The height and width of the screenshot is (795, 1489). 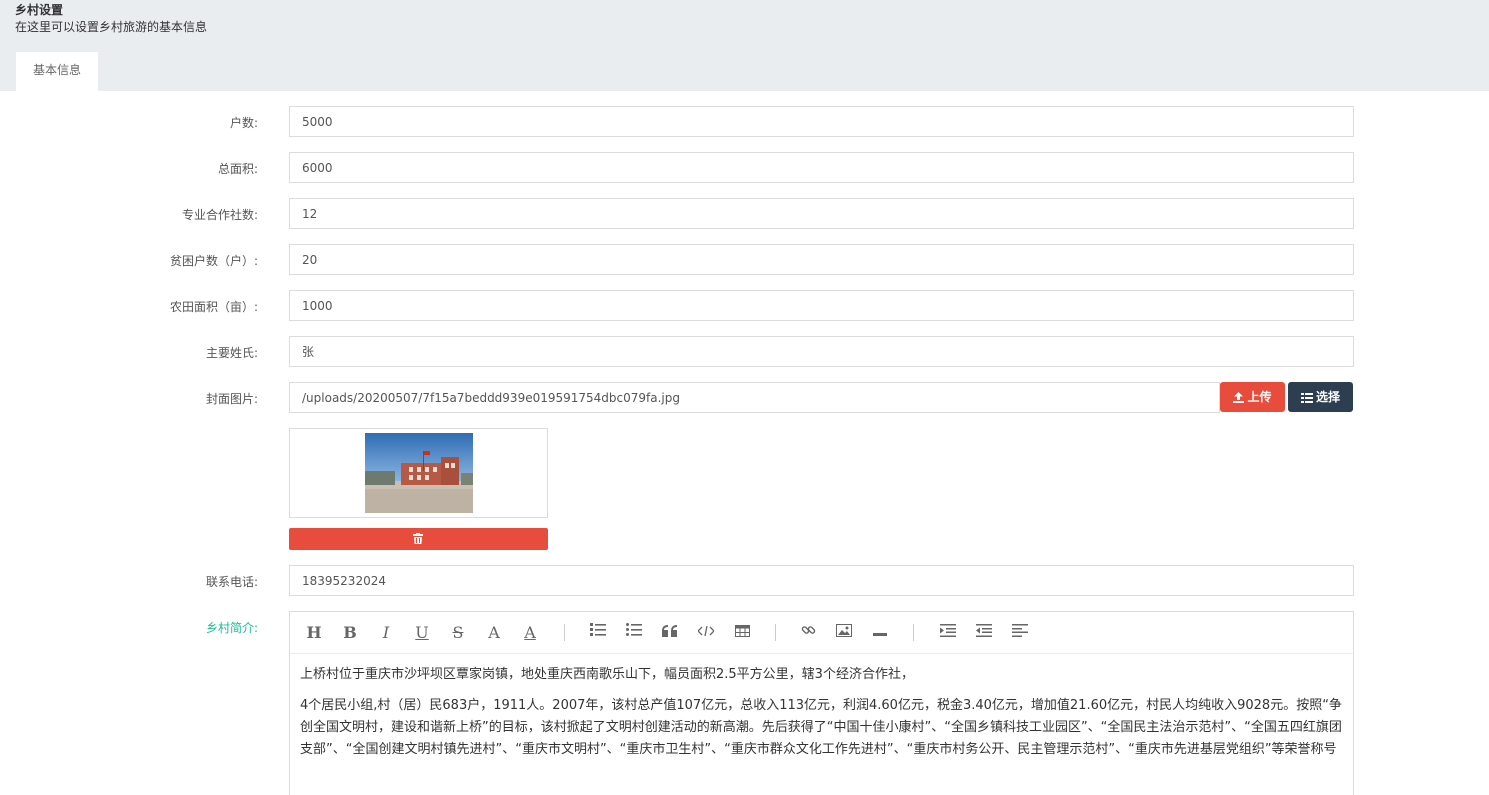 I want to click on upload-button: 上传, so click(x=1252, y=397).